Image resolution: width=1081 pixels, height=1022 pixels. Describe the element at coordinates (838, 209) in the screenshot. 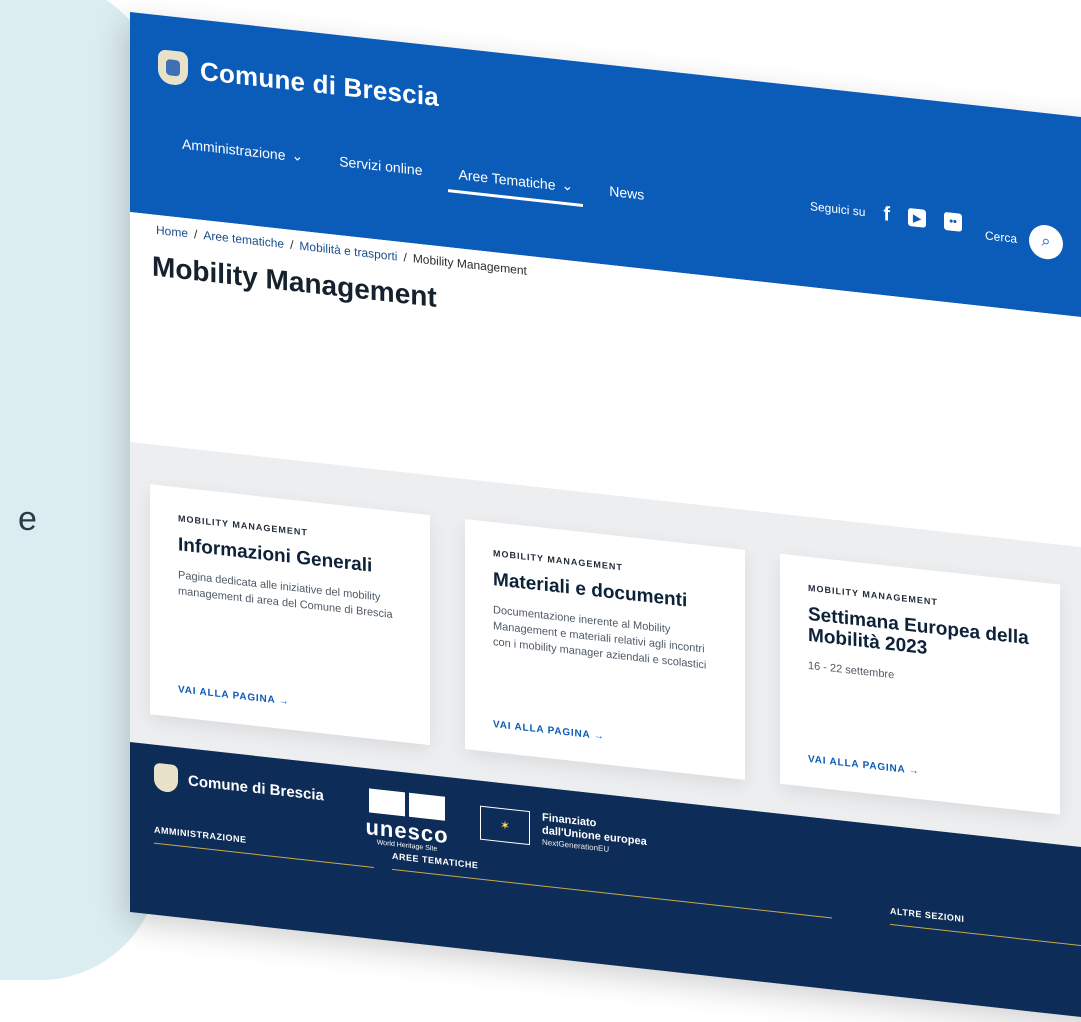

I see `social-label: Seguici su` at that location.